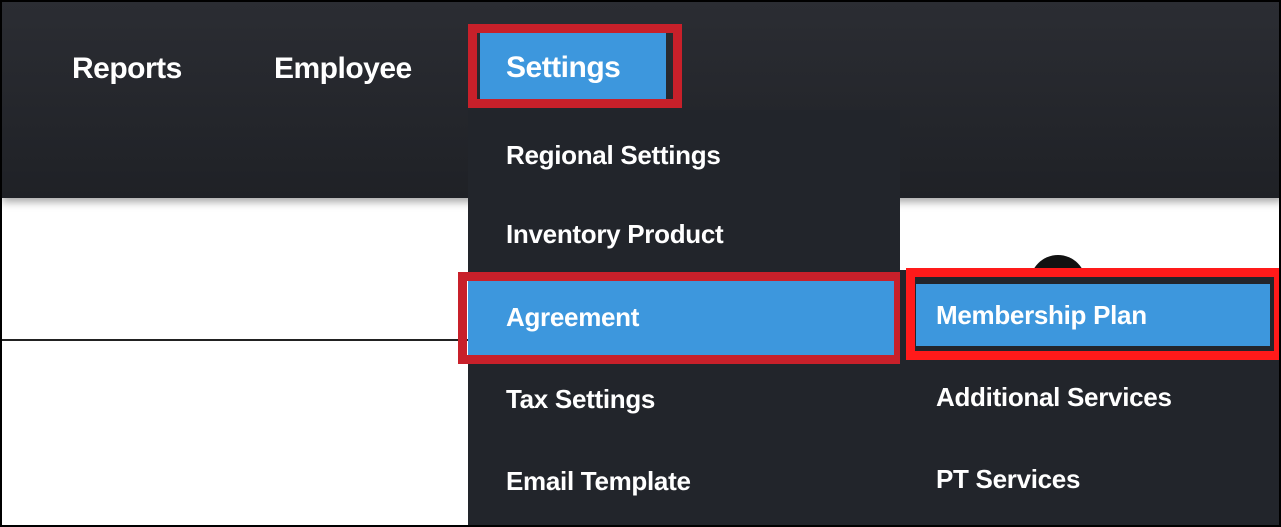 Image resolution: width=1281 pixels, height=527 pixels. I want to click on menu-item-agreement: Agreement, so click(684, 317).